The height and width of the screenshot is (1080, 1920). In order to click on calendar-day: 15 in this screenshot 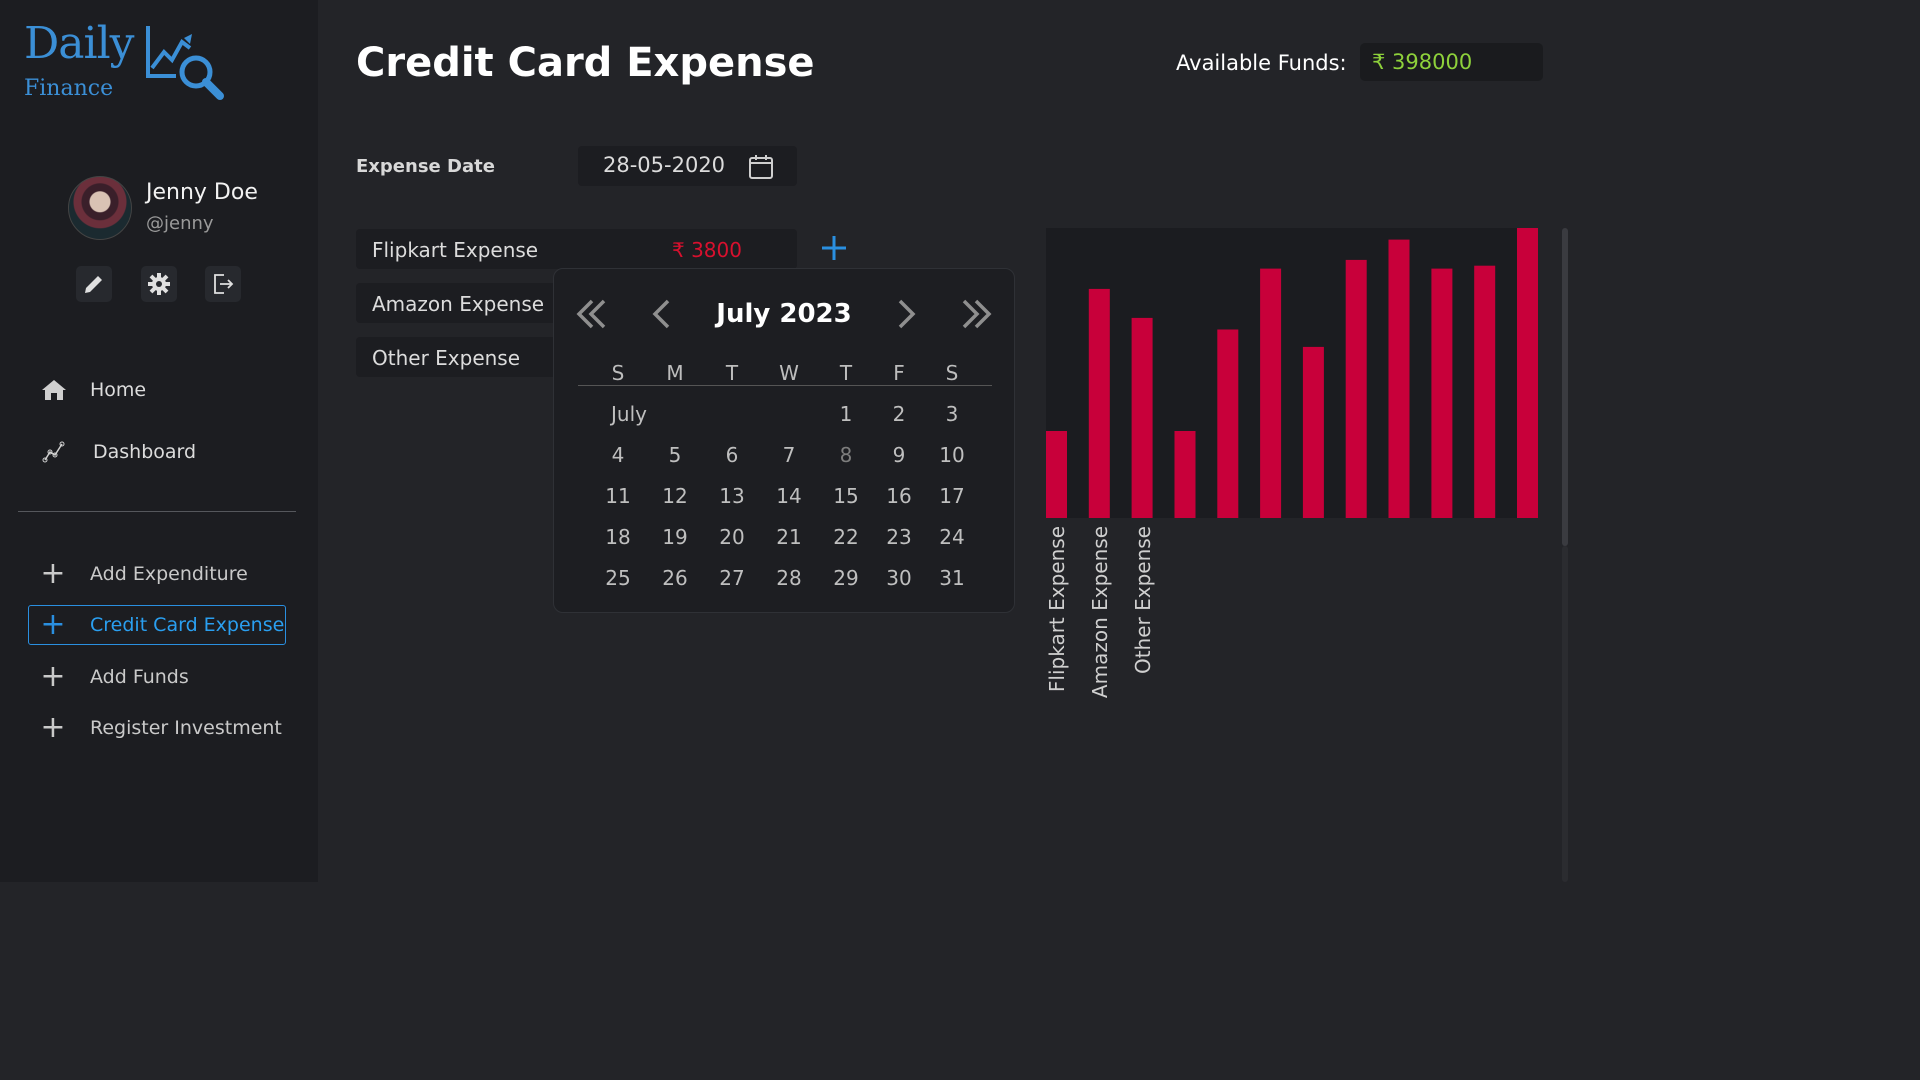, I will do `click(846, 496)`.